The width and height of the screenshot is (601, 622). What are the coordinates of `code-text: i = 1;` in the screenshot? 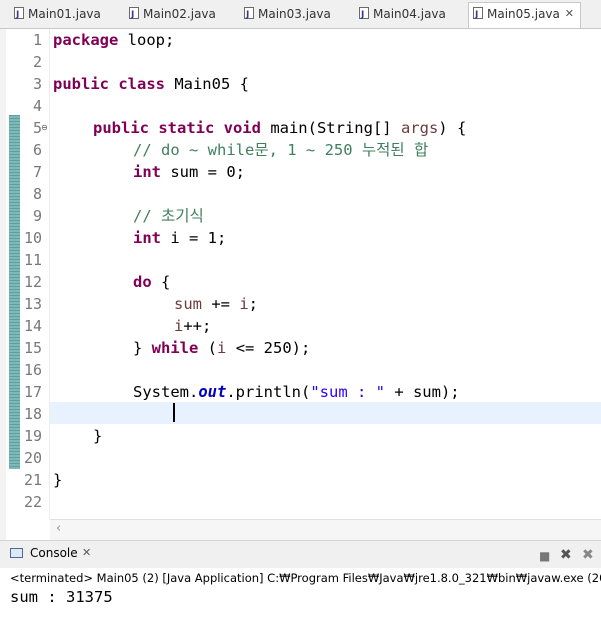 It's located at (194, 238).